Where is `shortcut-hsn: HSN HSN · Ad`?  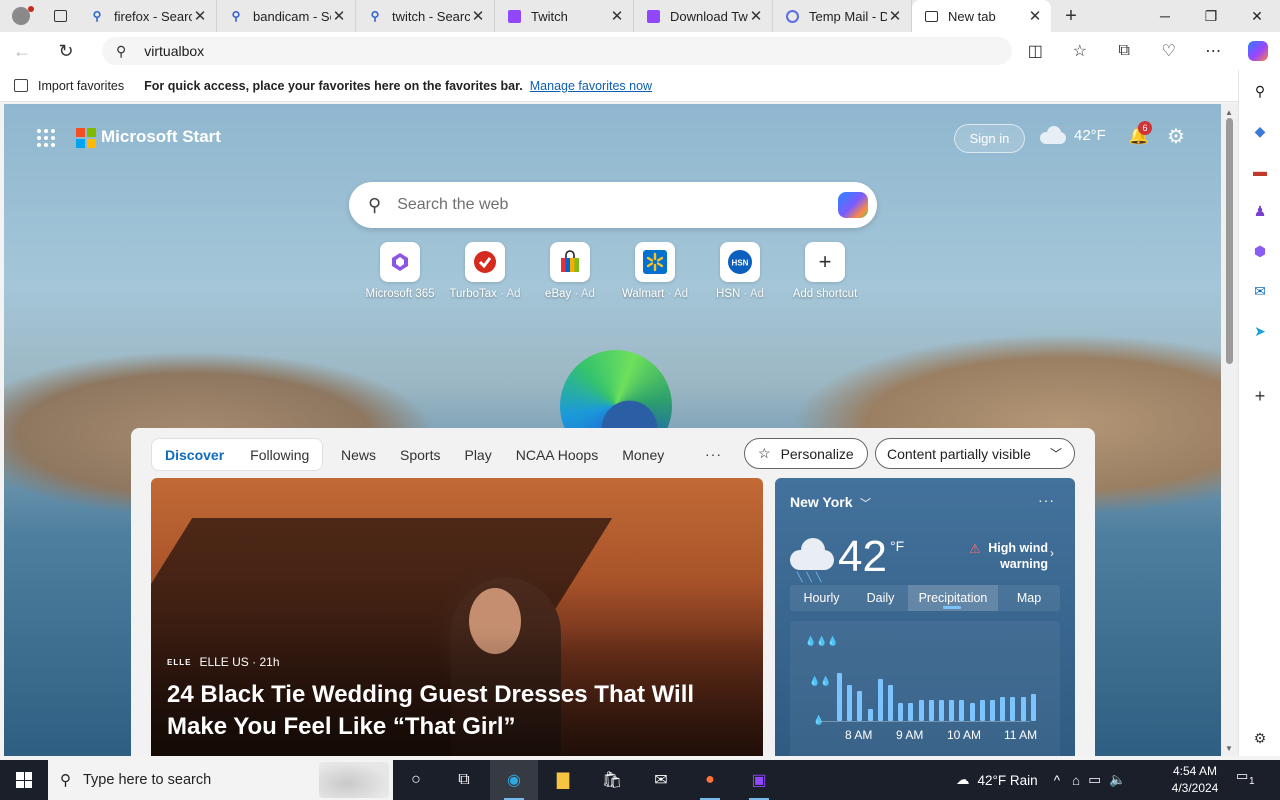 shortcut-hsn: HSN HSN · Ad is located at coordinates (740, 271).